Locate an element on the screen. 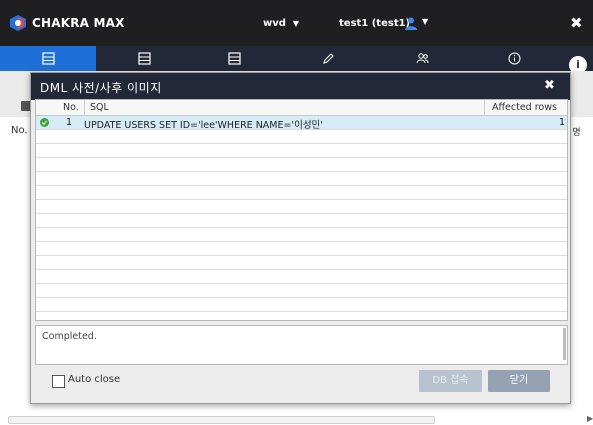  database-selector: wvd ▼ is located at coordinates (281, 23).